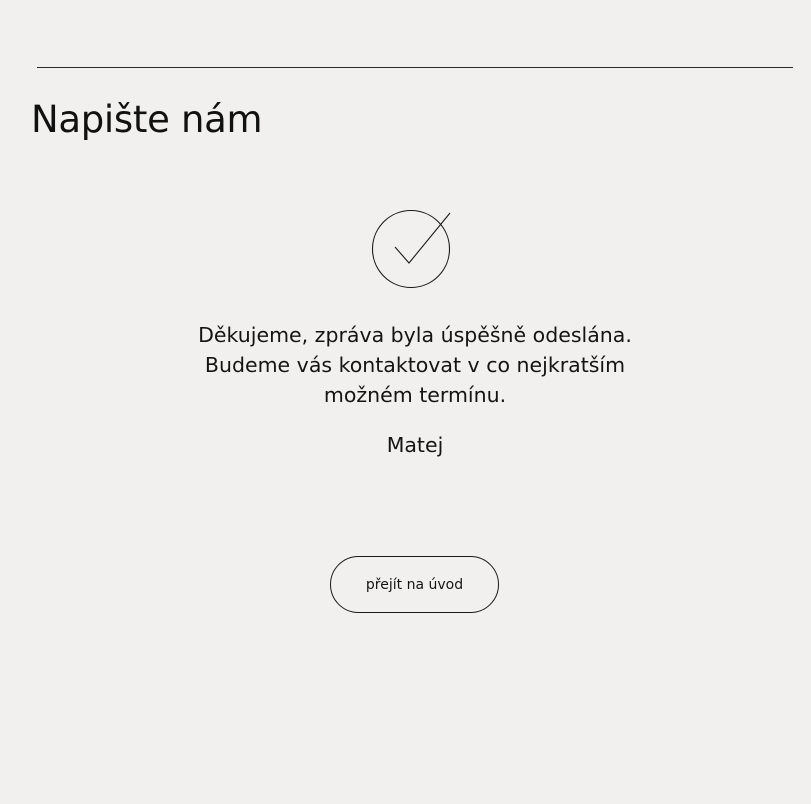 This screenshot has height=804, width=811. Describe the element at coordinates (415, 445) in the screenshot. I see `signature-name: Matej` at that location.